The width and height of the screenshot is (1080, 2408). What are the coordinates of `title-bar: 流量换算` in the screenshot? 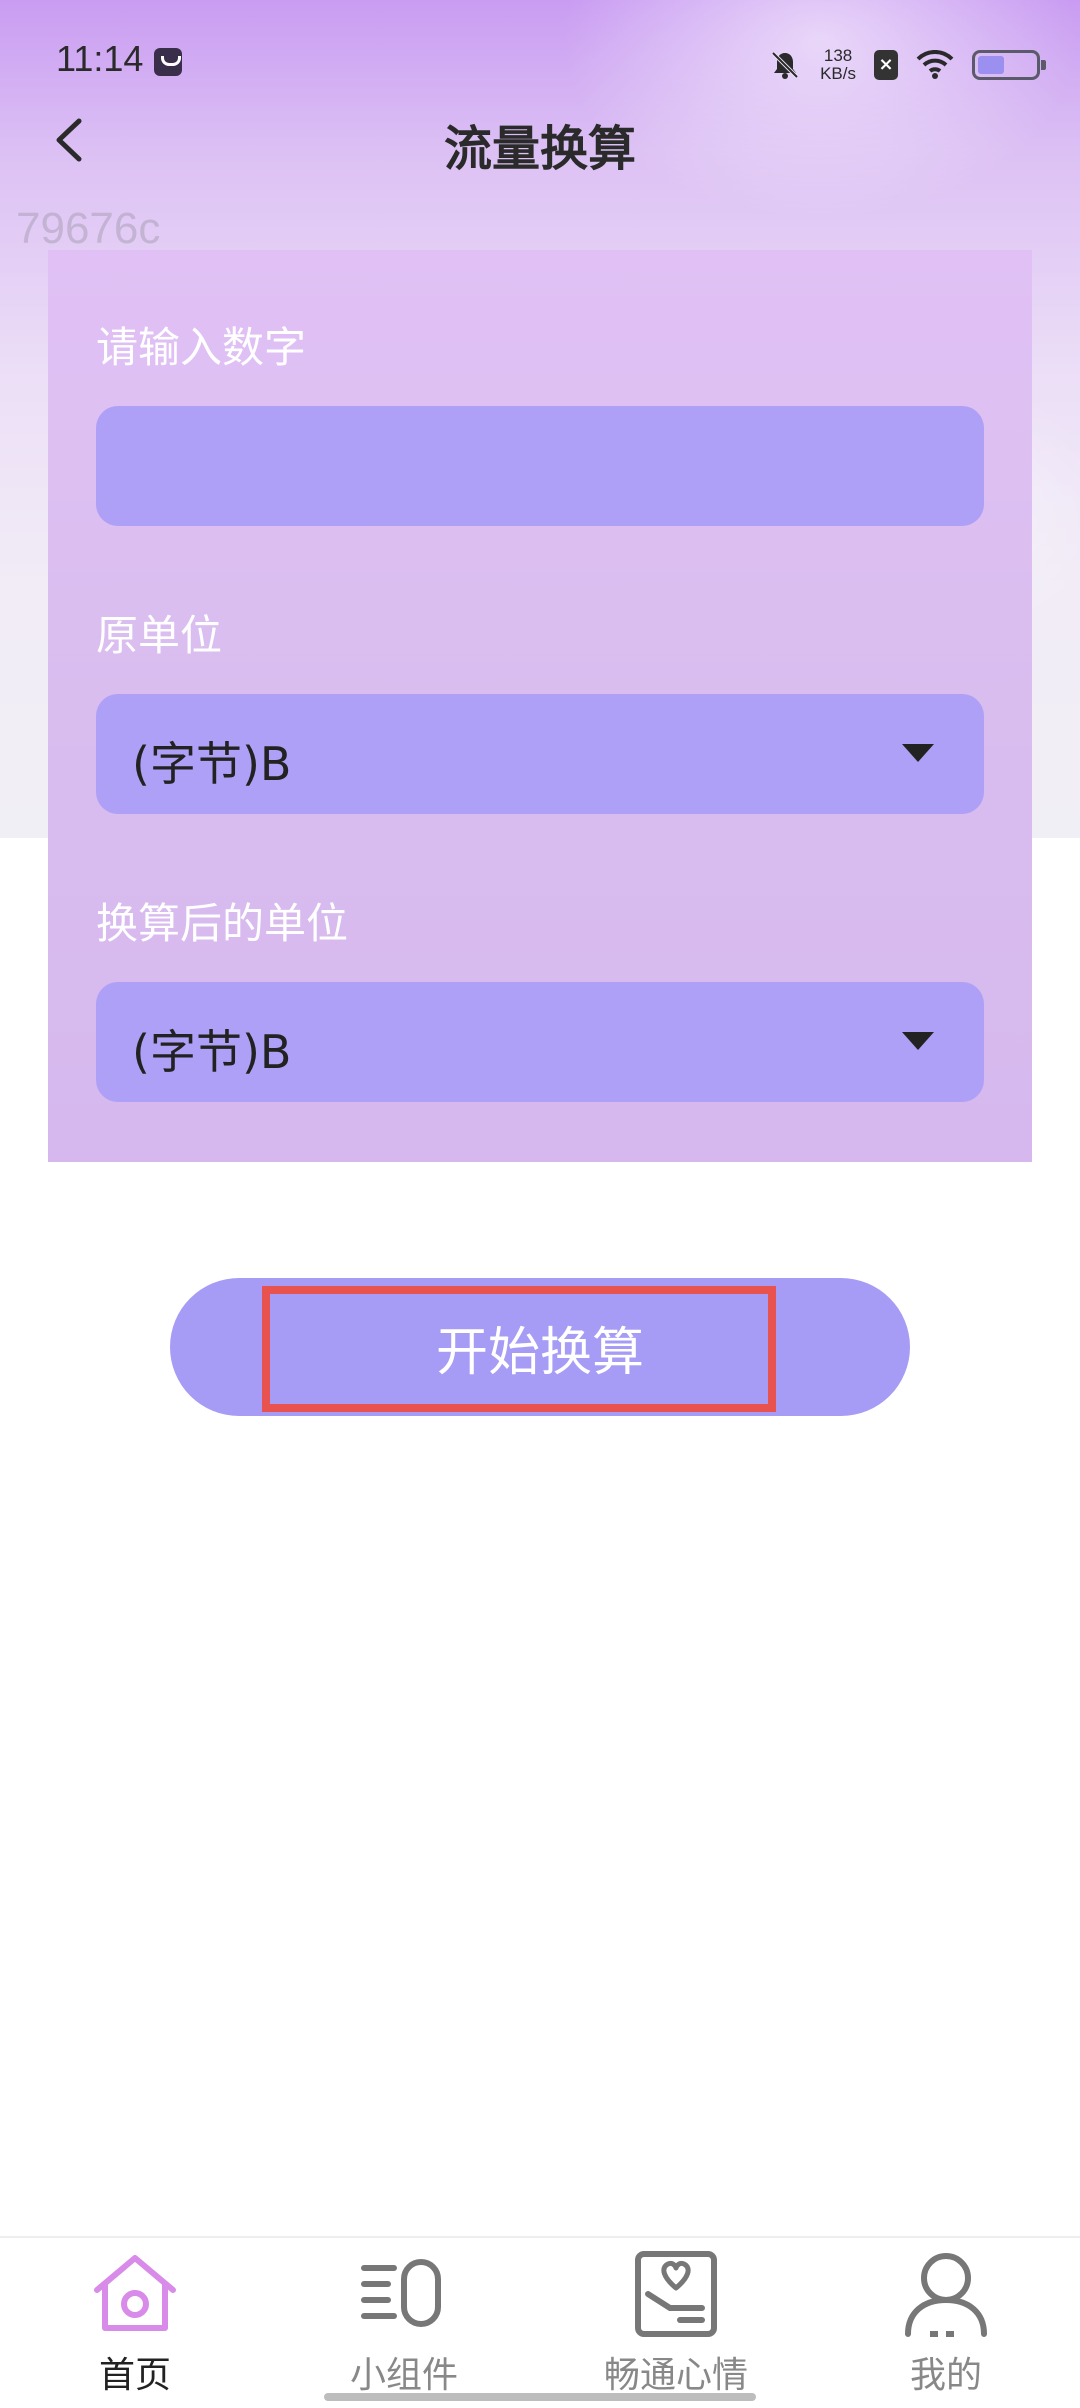 It's located at (540, 140).